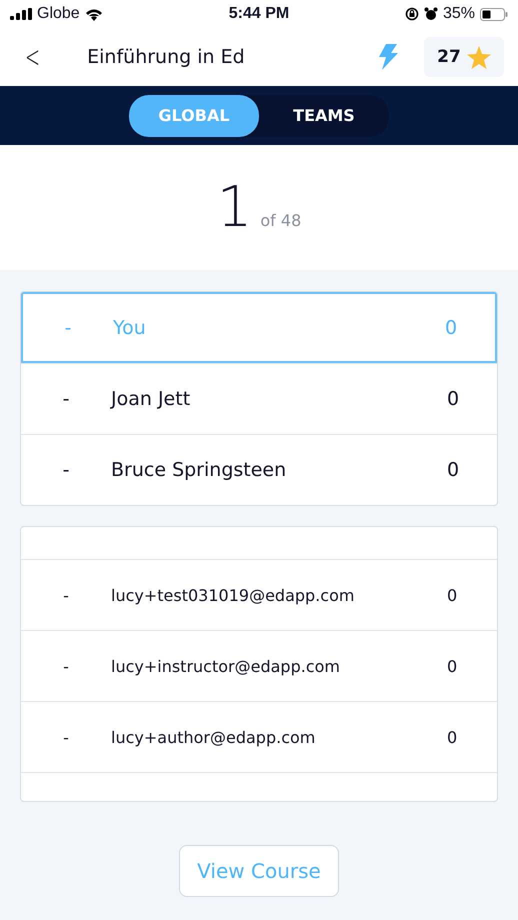 The width and height of the screenshot is (518, 920). I want to click on leaderboard-row: - lucy+instructor@edapp.com 0, so click(259, 665).